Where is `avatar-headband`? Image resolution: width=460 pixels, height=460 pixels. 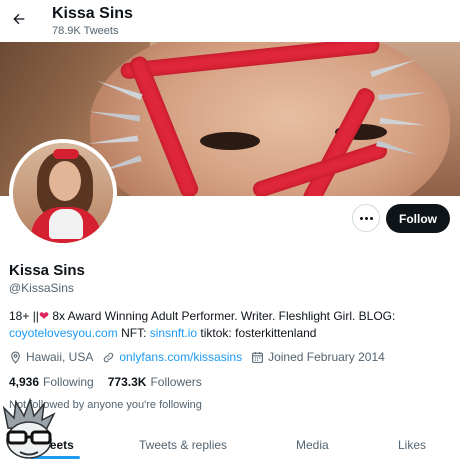
avatar-headband is located at coordinates (66, 154).